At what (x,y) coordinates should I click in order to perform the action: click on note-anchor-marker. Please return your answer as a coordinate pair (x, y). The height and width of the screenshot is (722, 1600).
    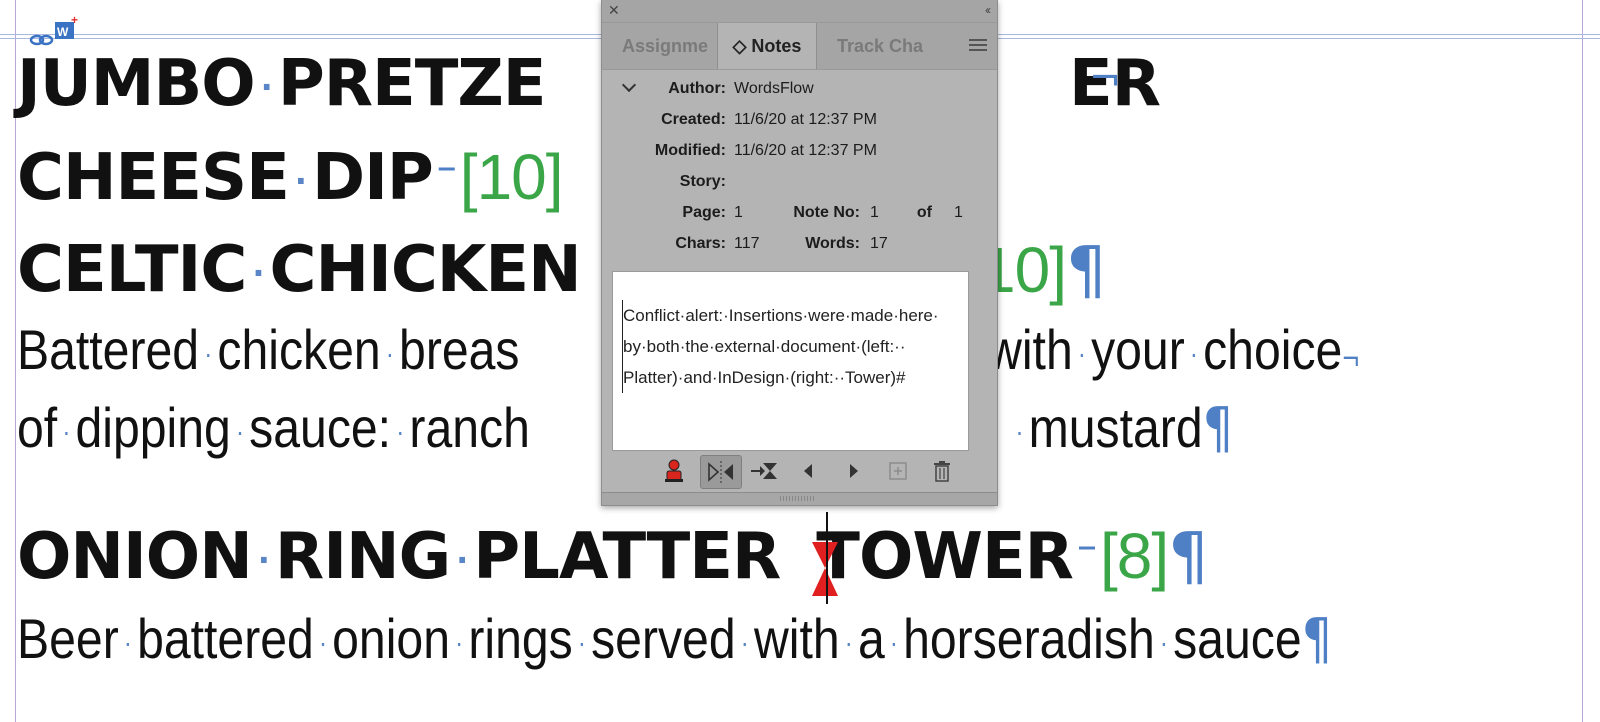
    Looking at the image, I should click on (825, 558).